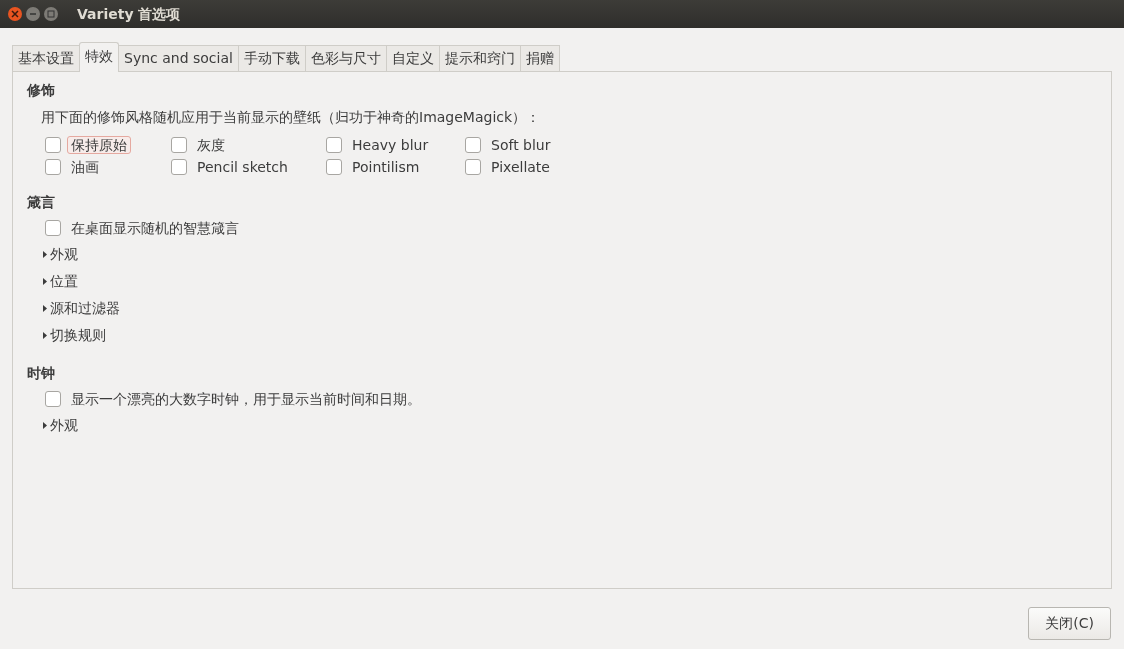  Describe the element at coordinates (78, 335) in the screenshot. I see `expander-label: 切换规则` at that location.